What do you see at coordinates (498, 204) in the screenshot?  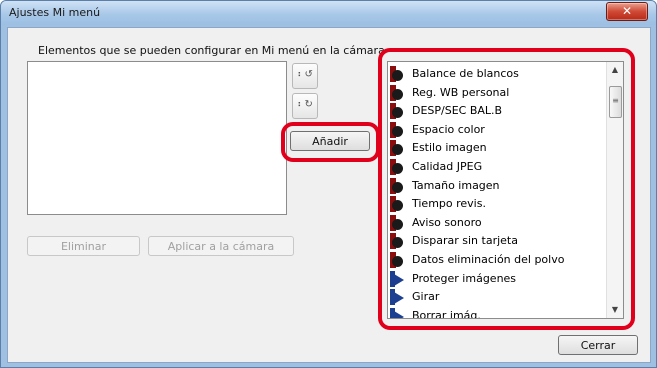 I see `list-item: Tiempo revis.` at bounding box center [498, 204].